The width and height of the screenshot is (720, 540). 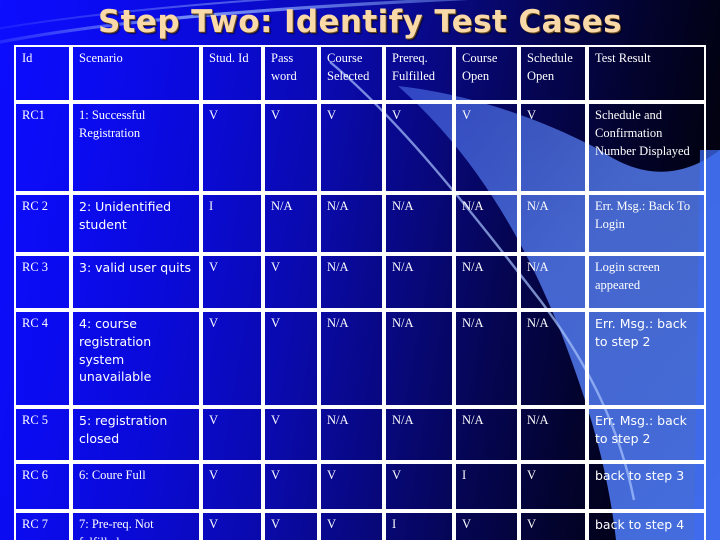 What do you see at coordinates (42, 358) in the screenshot?
I see `cell-id: RC 4` at bounding box center [42, 358].